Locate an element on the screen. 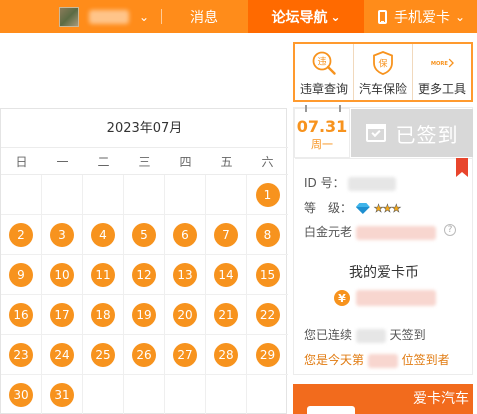  svg-text: MORE is located at coordinates (440, 64).